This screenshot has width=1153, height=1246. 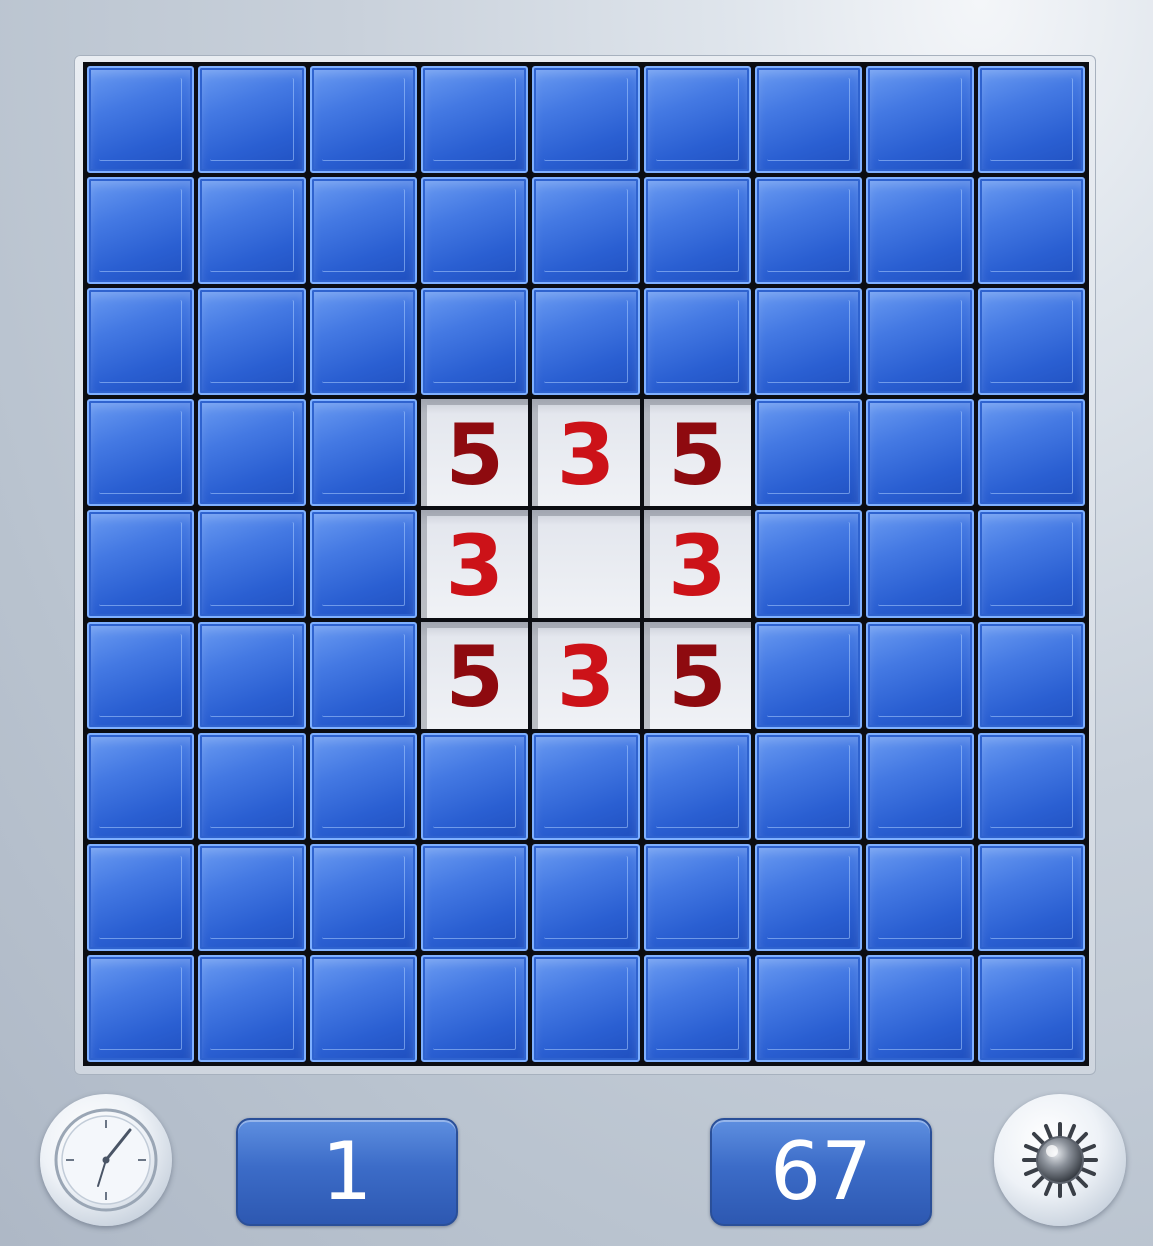 What do you see at coordinates (1060, 1160) in the screenshot?
I see `mine-icon` at bounding box center [1060, 1160].